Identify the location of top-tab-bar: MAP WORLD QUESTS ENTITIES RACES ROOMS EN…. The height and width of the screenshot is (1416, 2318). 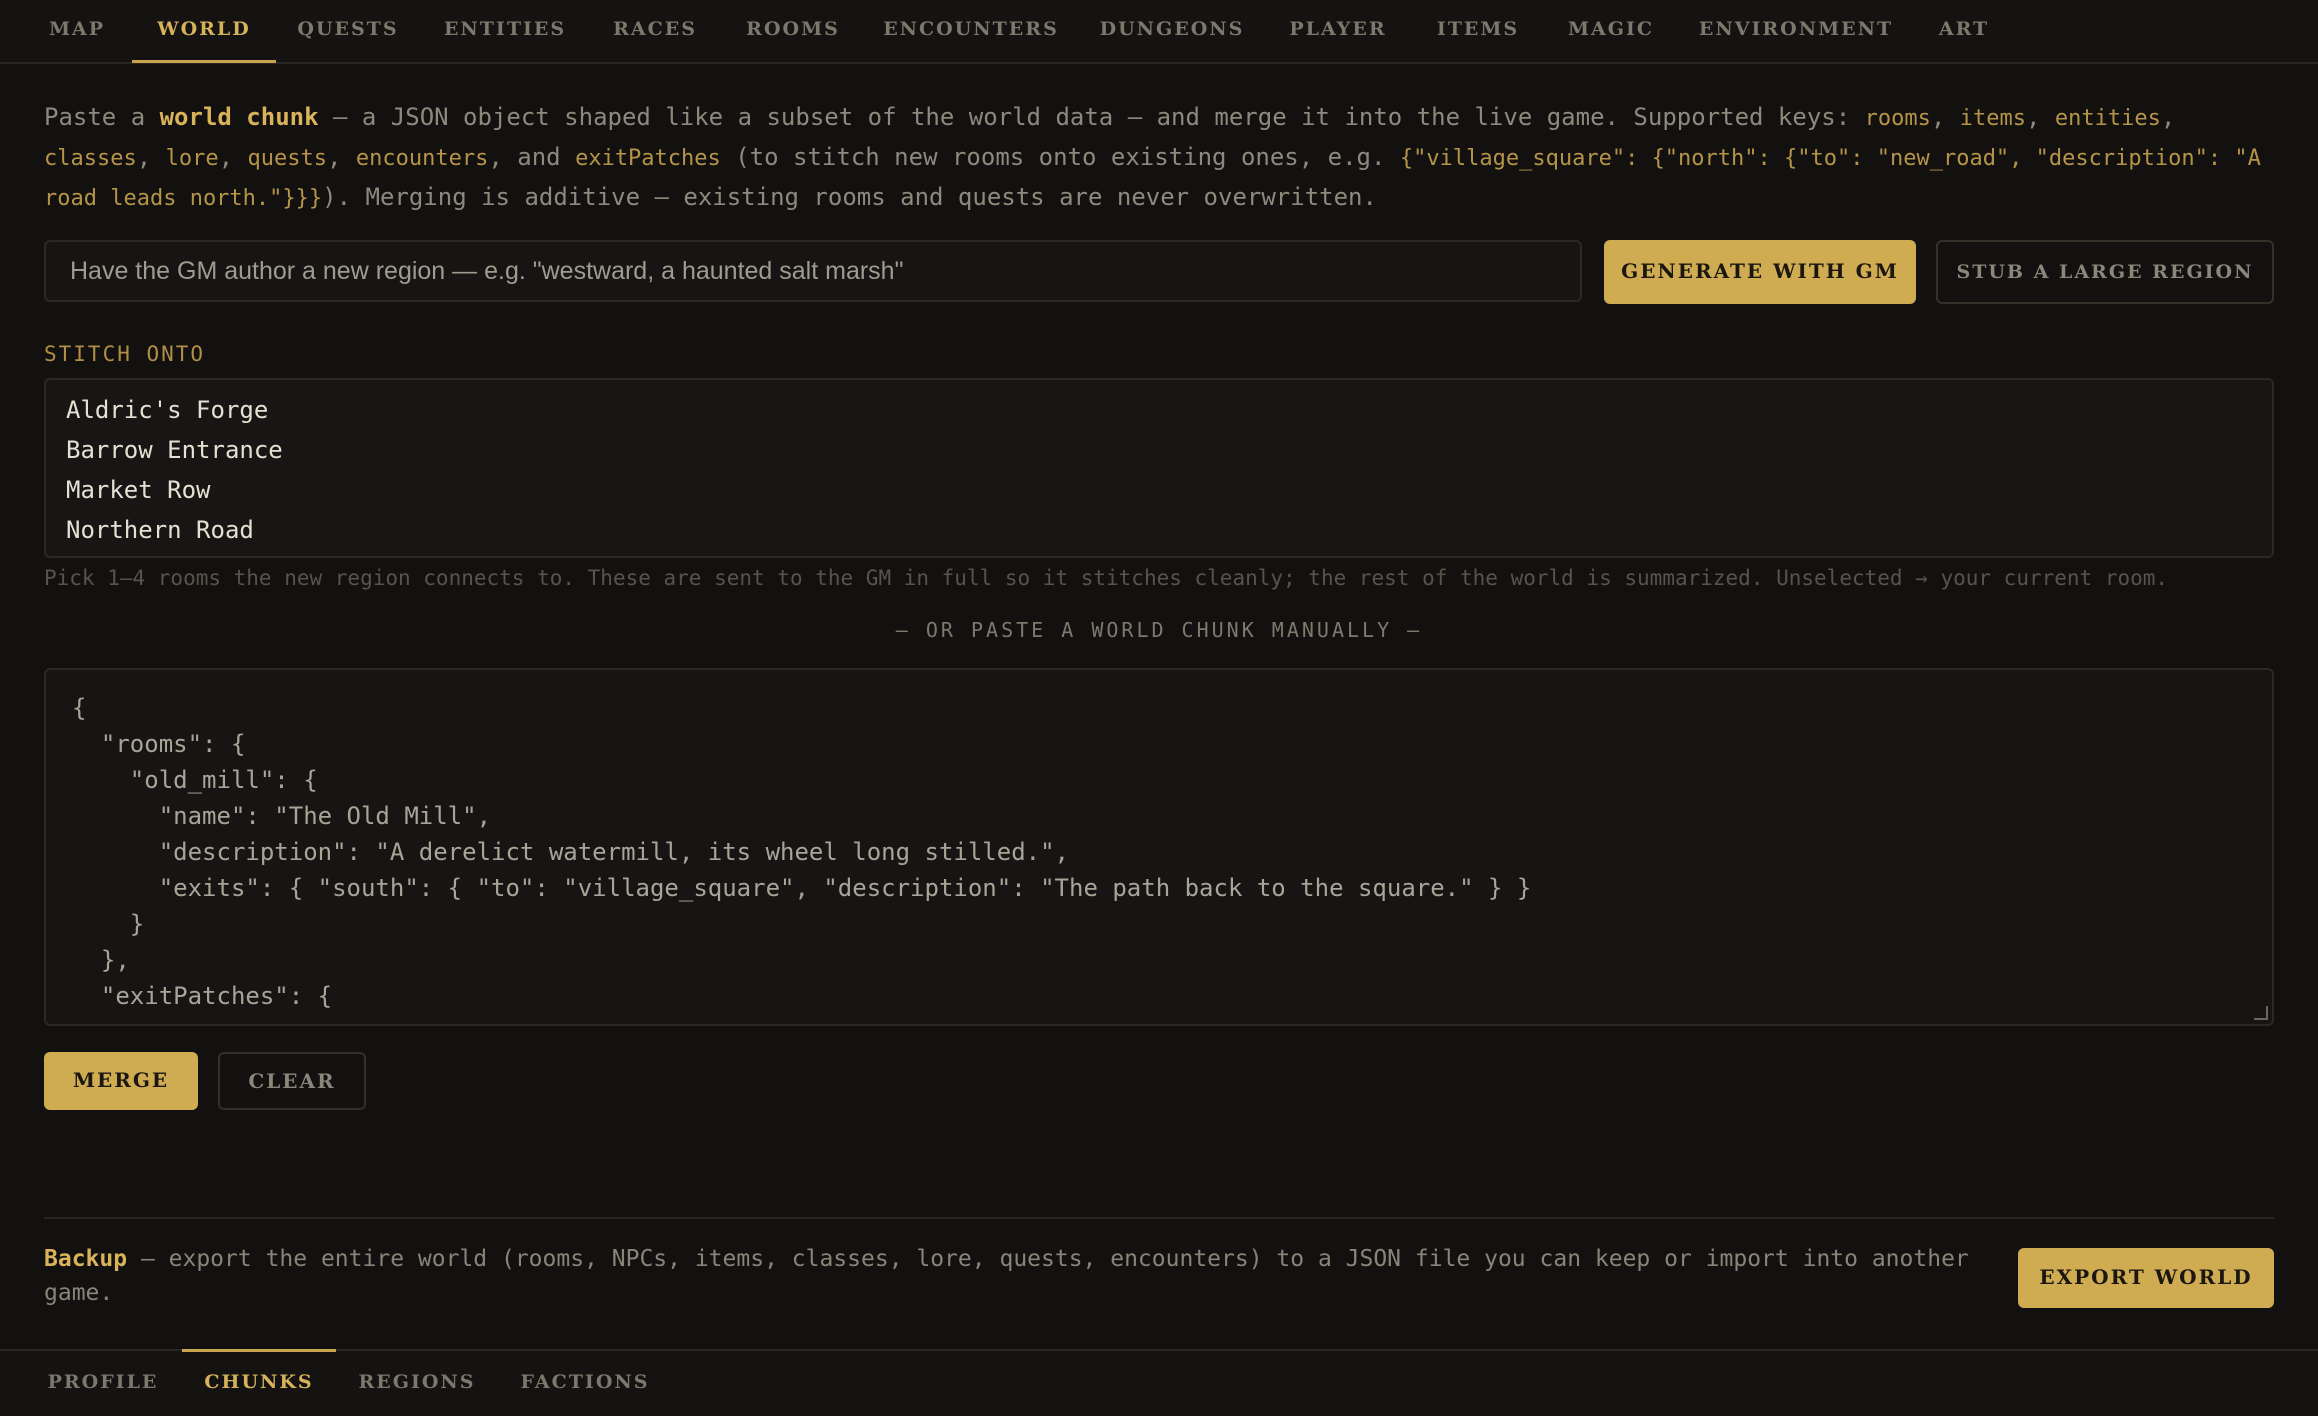
(1159, 32).